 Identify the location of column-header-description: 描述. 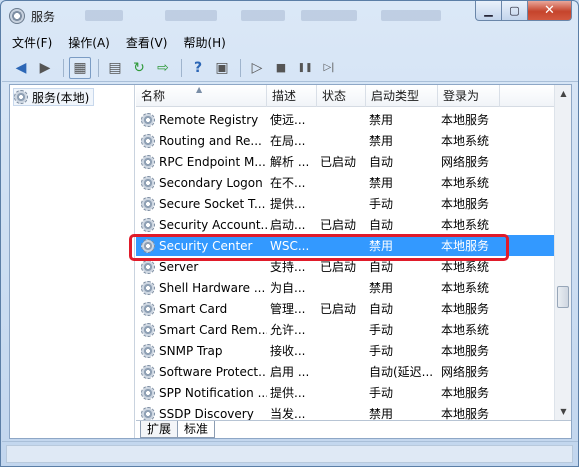
(292, 96).